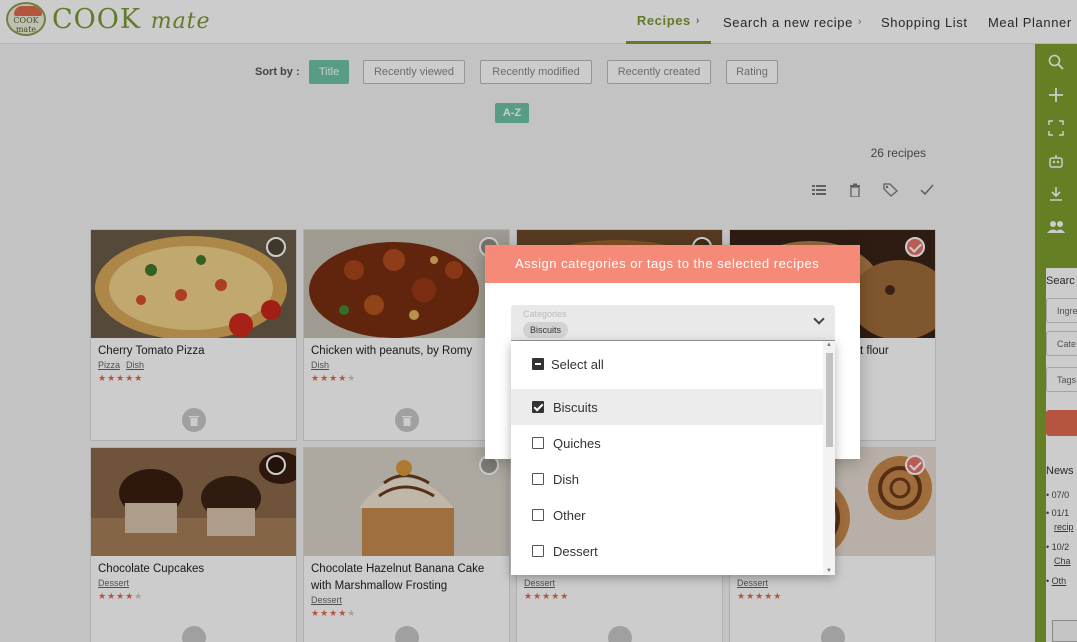 The width and height of the screenshot is (1077, 642). Describe the element at coordinates (829, 458) in the screenshot. I see `dropdown-scrollbar: ▲ ▼` at that location.